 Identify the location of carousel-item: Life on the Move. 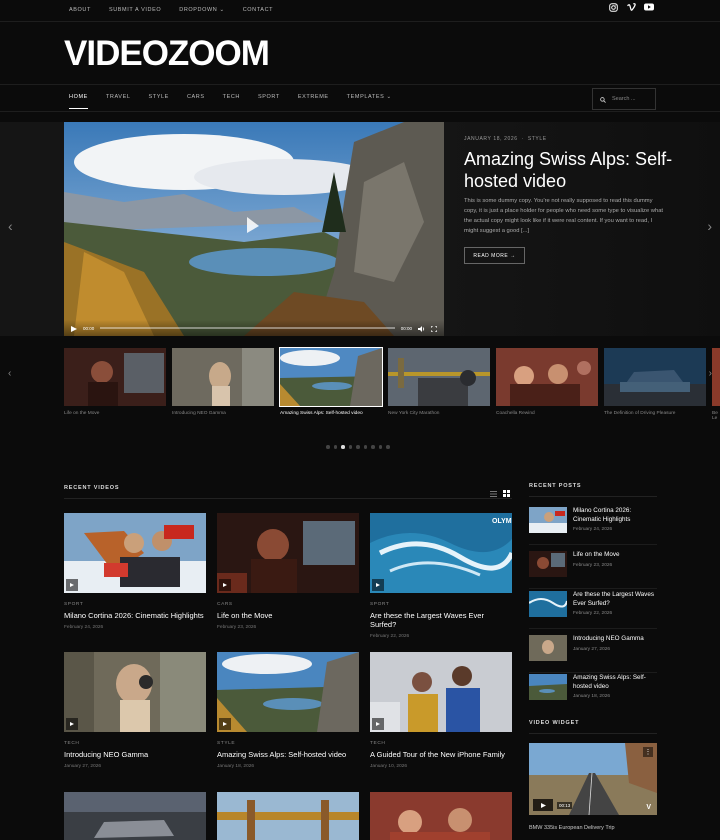
(115, 382).